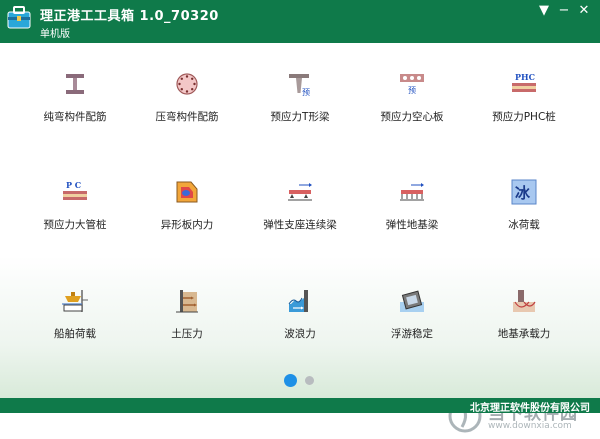 The height and width of the screenshot is (439, 600). Describe the element at coordinates (524, 334) in the screenshot. I see `tool-label: 地基承载力` at that location.